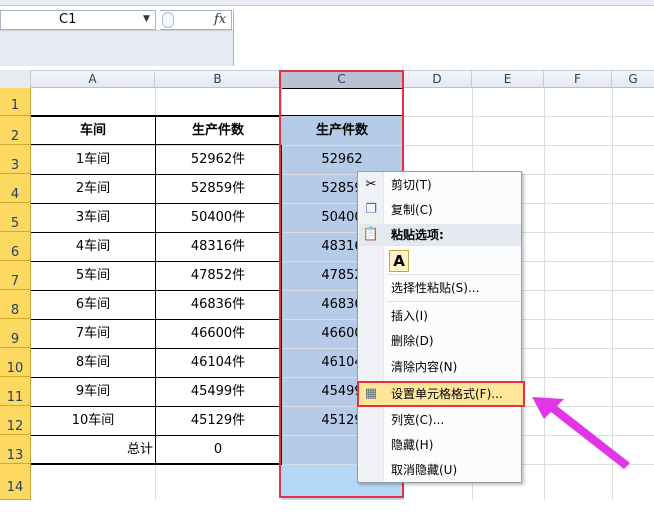  I want to click on menu-item-insert: 插入(I), so click(409, 316).